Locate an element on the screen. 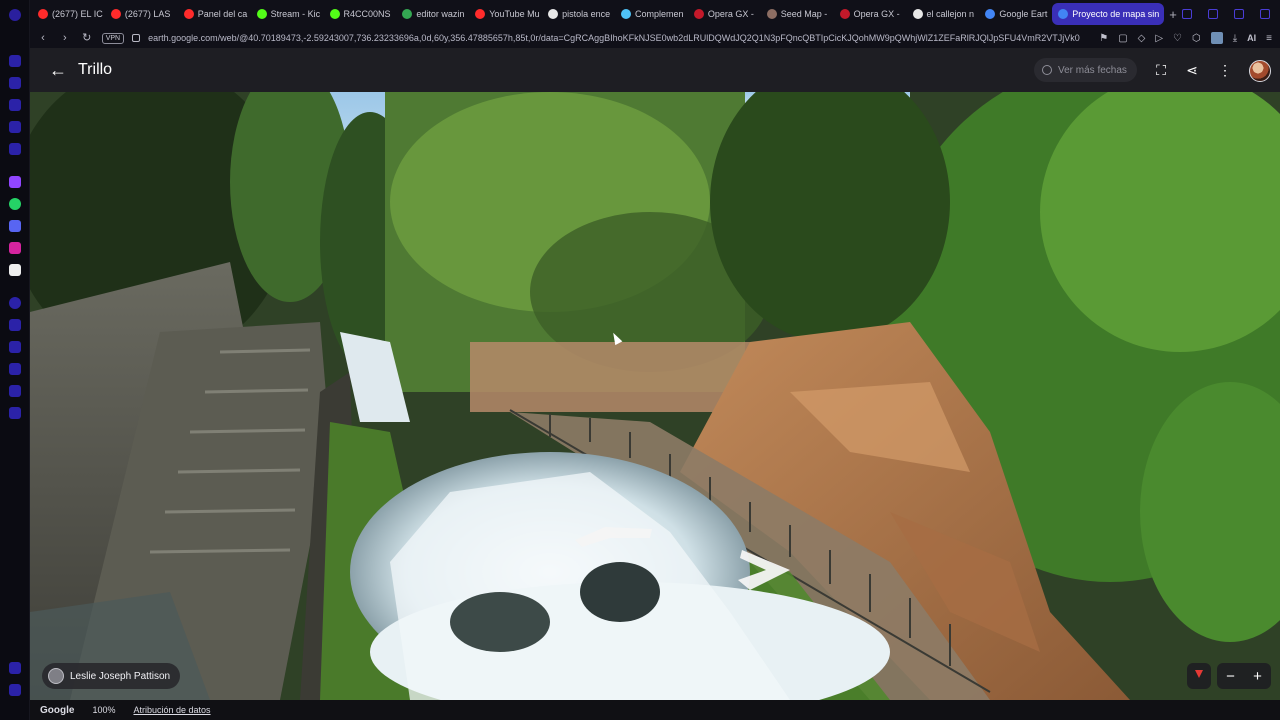  page-title: Trillo is located at coordinates (95, 69).